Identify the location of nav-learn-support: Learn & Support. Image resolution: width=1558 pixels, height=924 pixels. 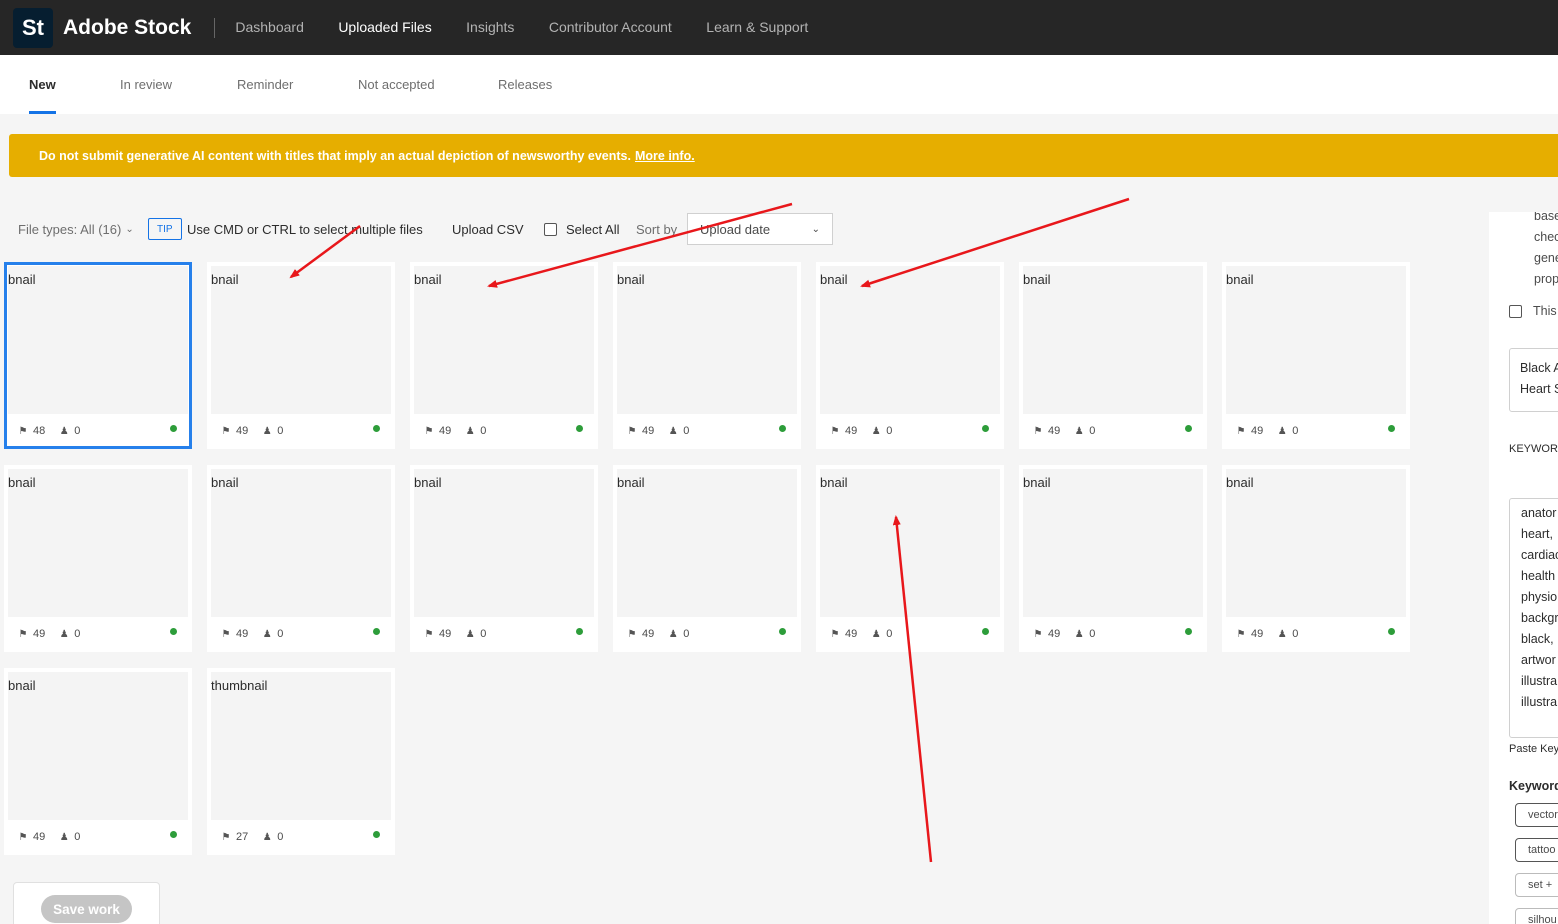
(757, 27).